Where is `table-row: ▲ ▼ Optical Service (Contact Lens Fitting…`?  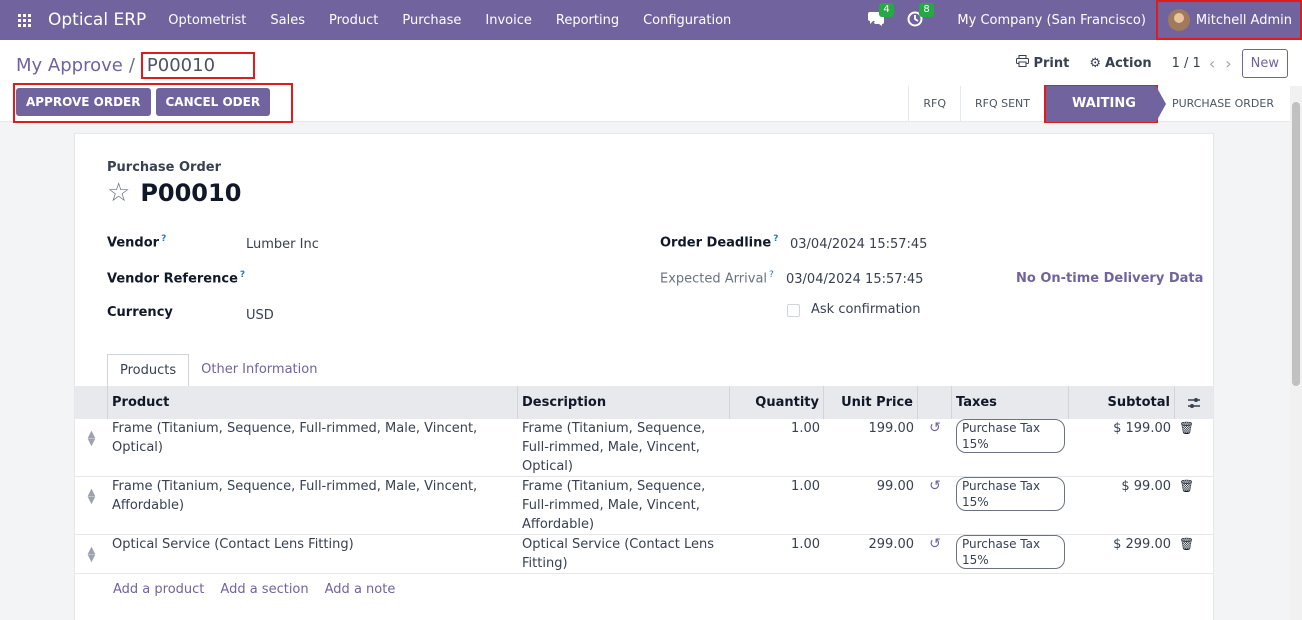 table-row: ▲ ▼ Optical Service (Contact Lens Fitting… is located at coordinates (644, 554).